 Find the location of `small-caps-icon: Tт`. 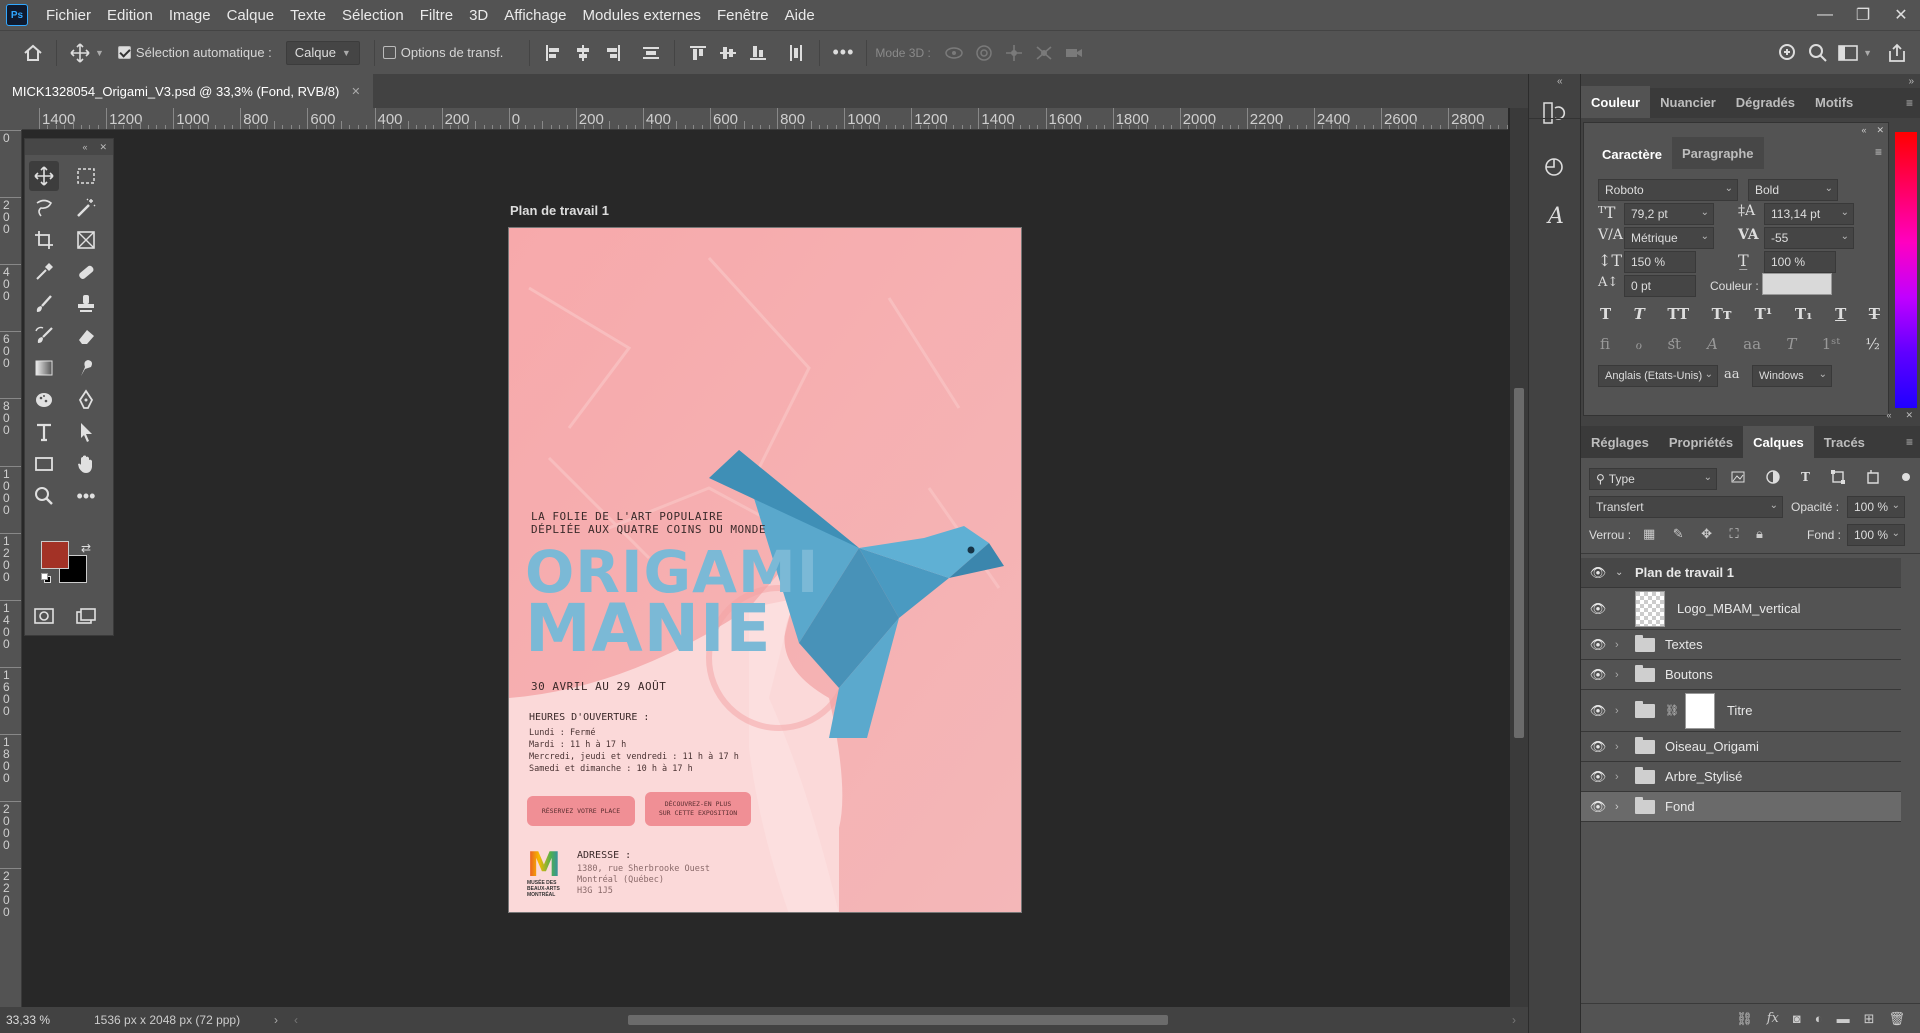

small-caps-icon: Tт is located at coordinates (1722, 314).